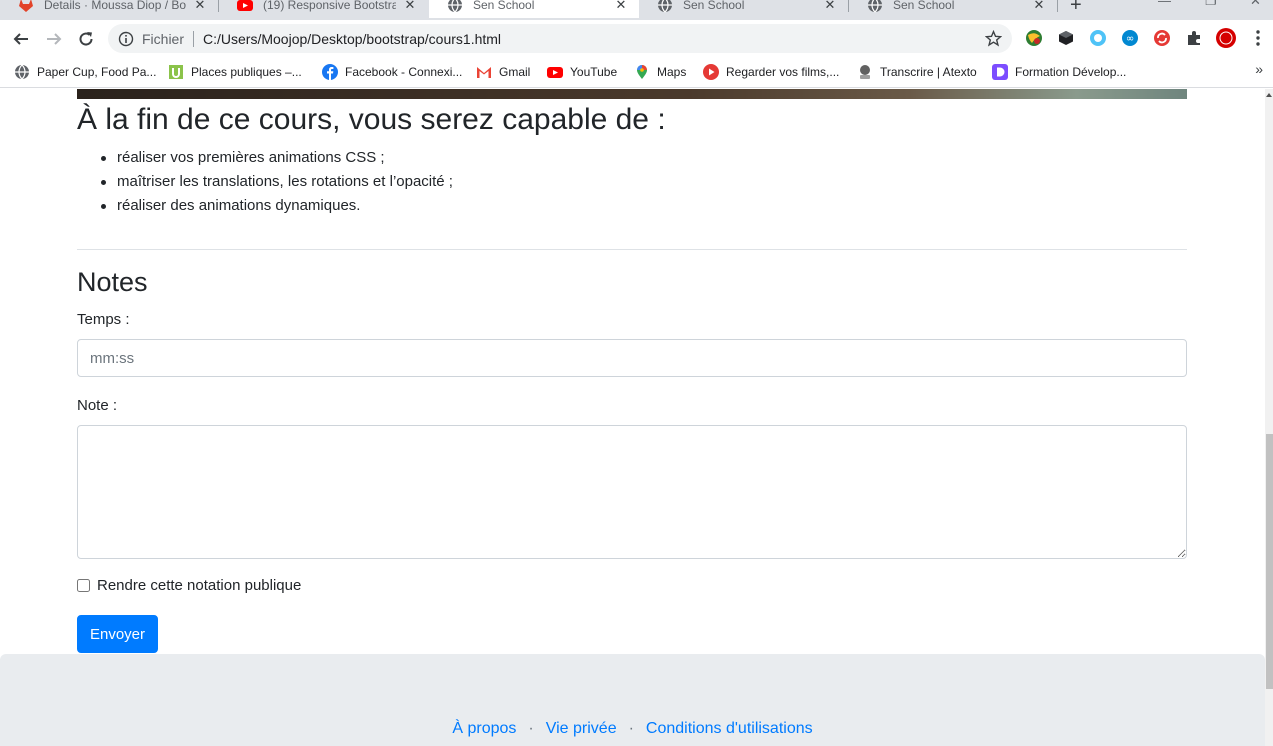 This screenshot has height=746, width=1273. I want to click on bookmark-star-icon, so click(993, 38).